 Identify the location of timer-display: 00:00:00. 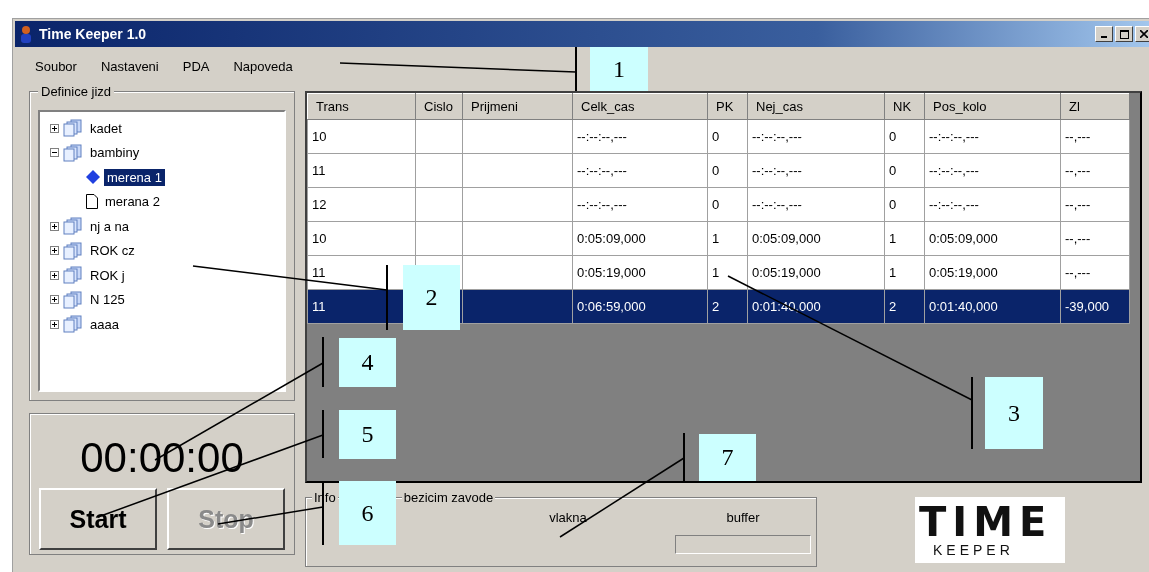
(162, 458).